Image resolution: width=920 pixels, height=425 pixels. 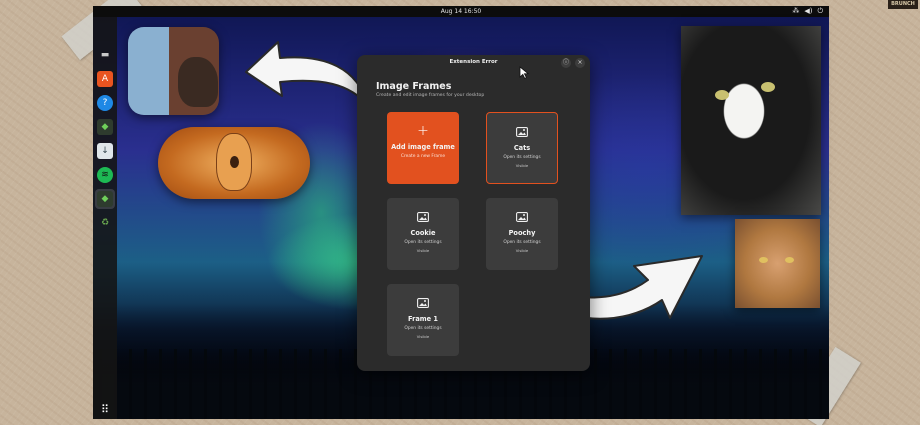 I want to click on page-title: Image Frames, so click(x=414, y=86).